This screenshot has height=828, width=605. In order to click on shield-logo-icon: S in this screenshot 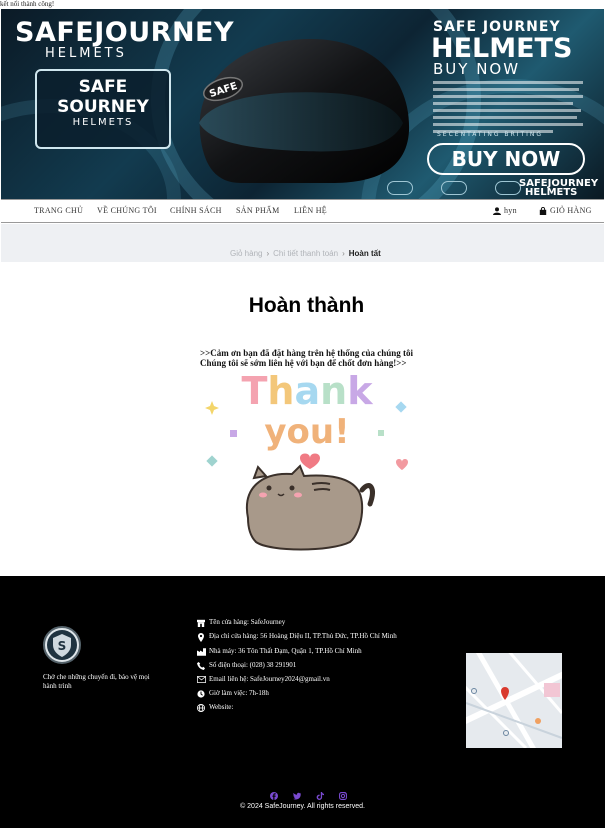, I will do `click(62, 645)`.